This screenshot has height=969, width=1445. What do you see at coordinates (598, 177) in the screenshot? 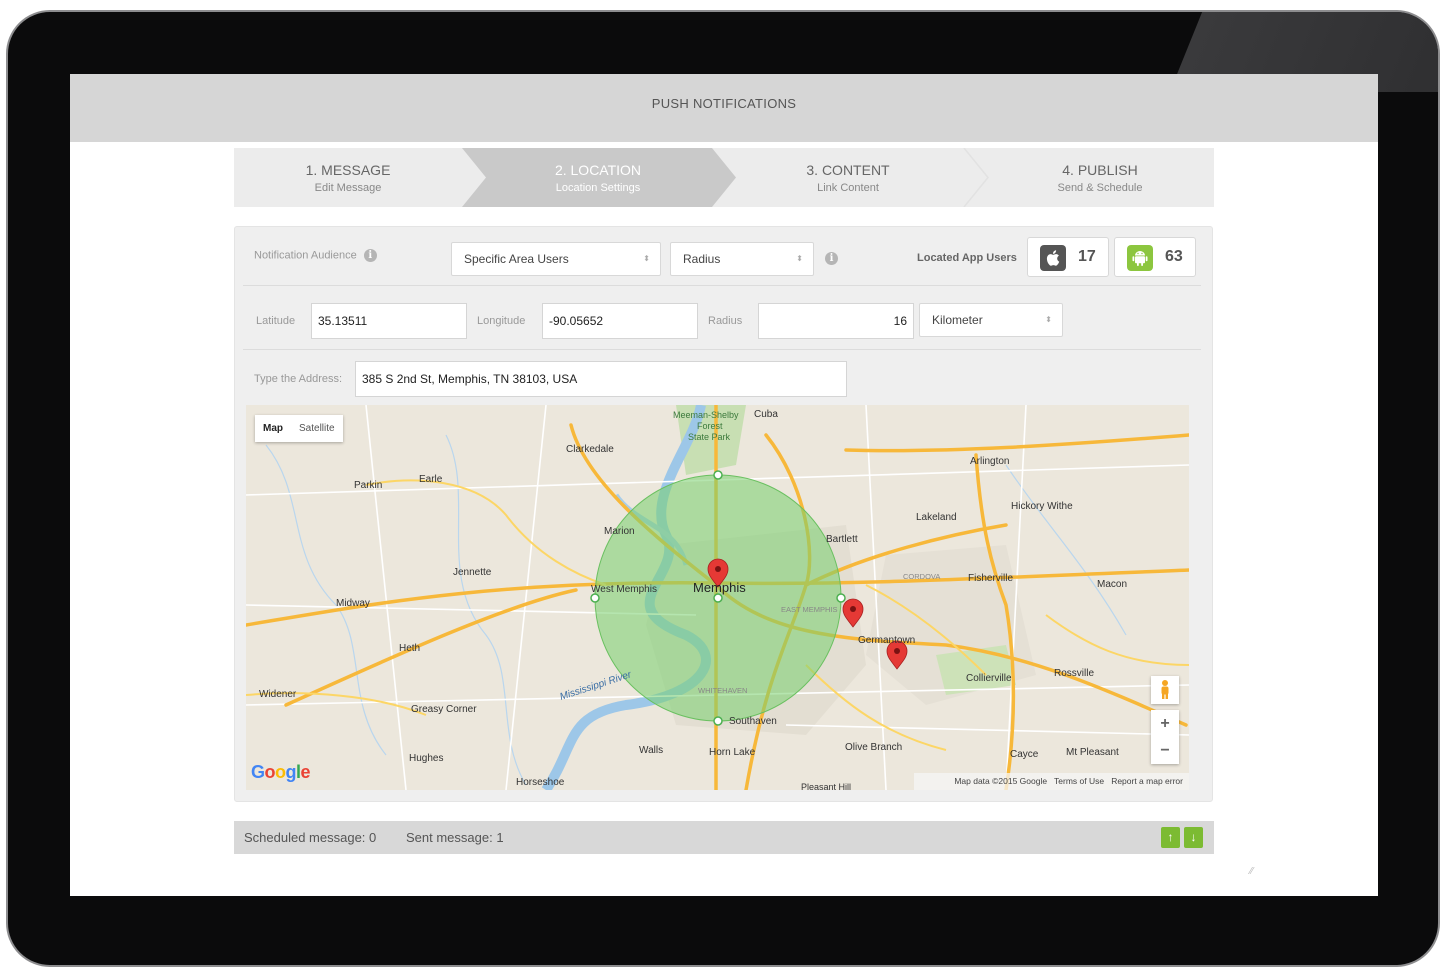
I see `step-location: 2. LOCATION Location Settings` at bounding box center [598, 177].